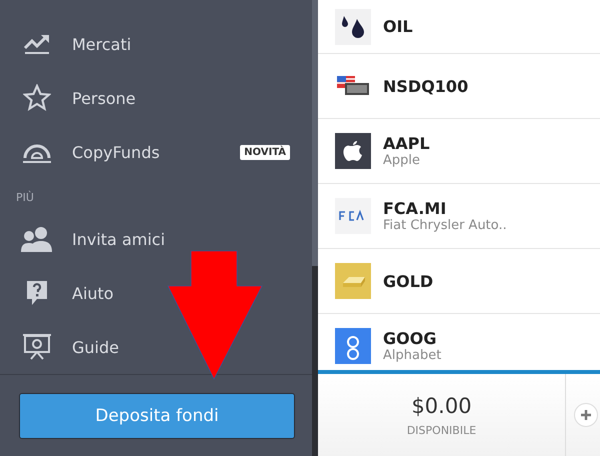  What do you see at coordinates (445, 225) in the screenshot?
I see `instrument-name: Fiat Chrysler Auto..` at bounding box center [445, 225].